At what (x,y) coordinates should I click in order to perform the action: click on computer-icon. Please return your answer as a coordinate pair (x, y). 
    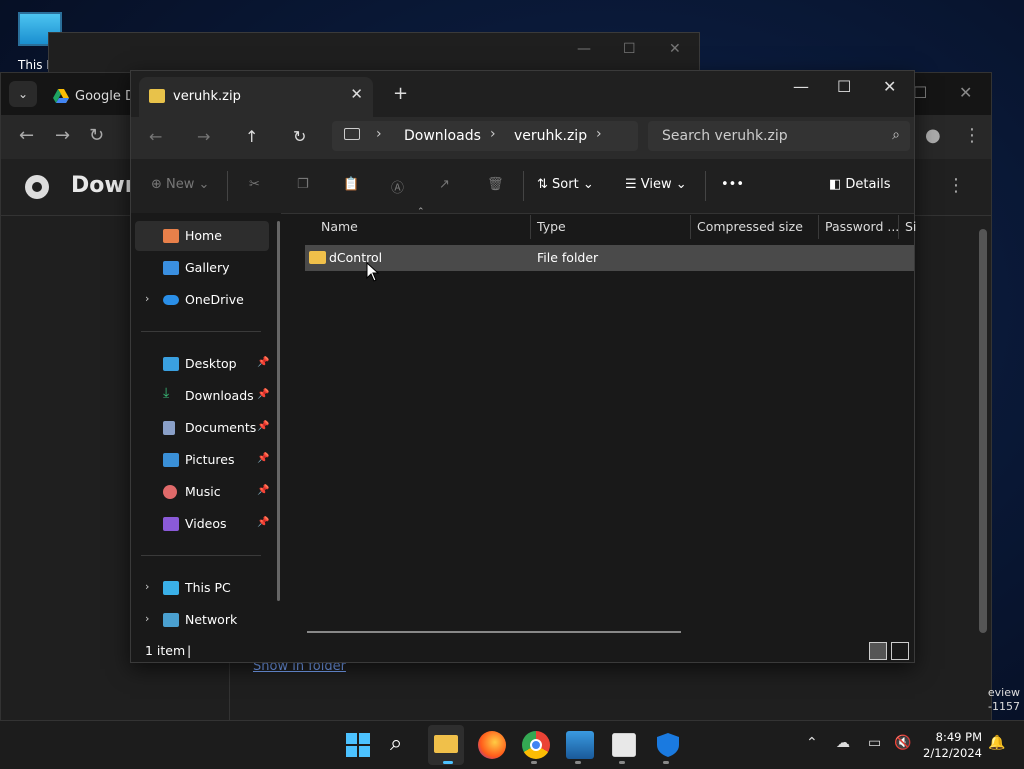
    Looking at the image, I should click on (352, 134).